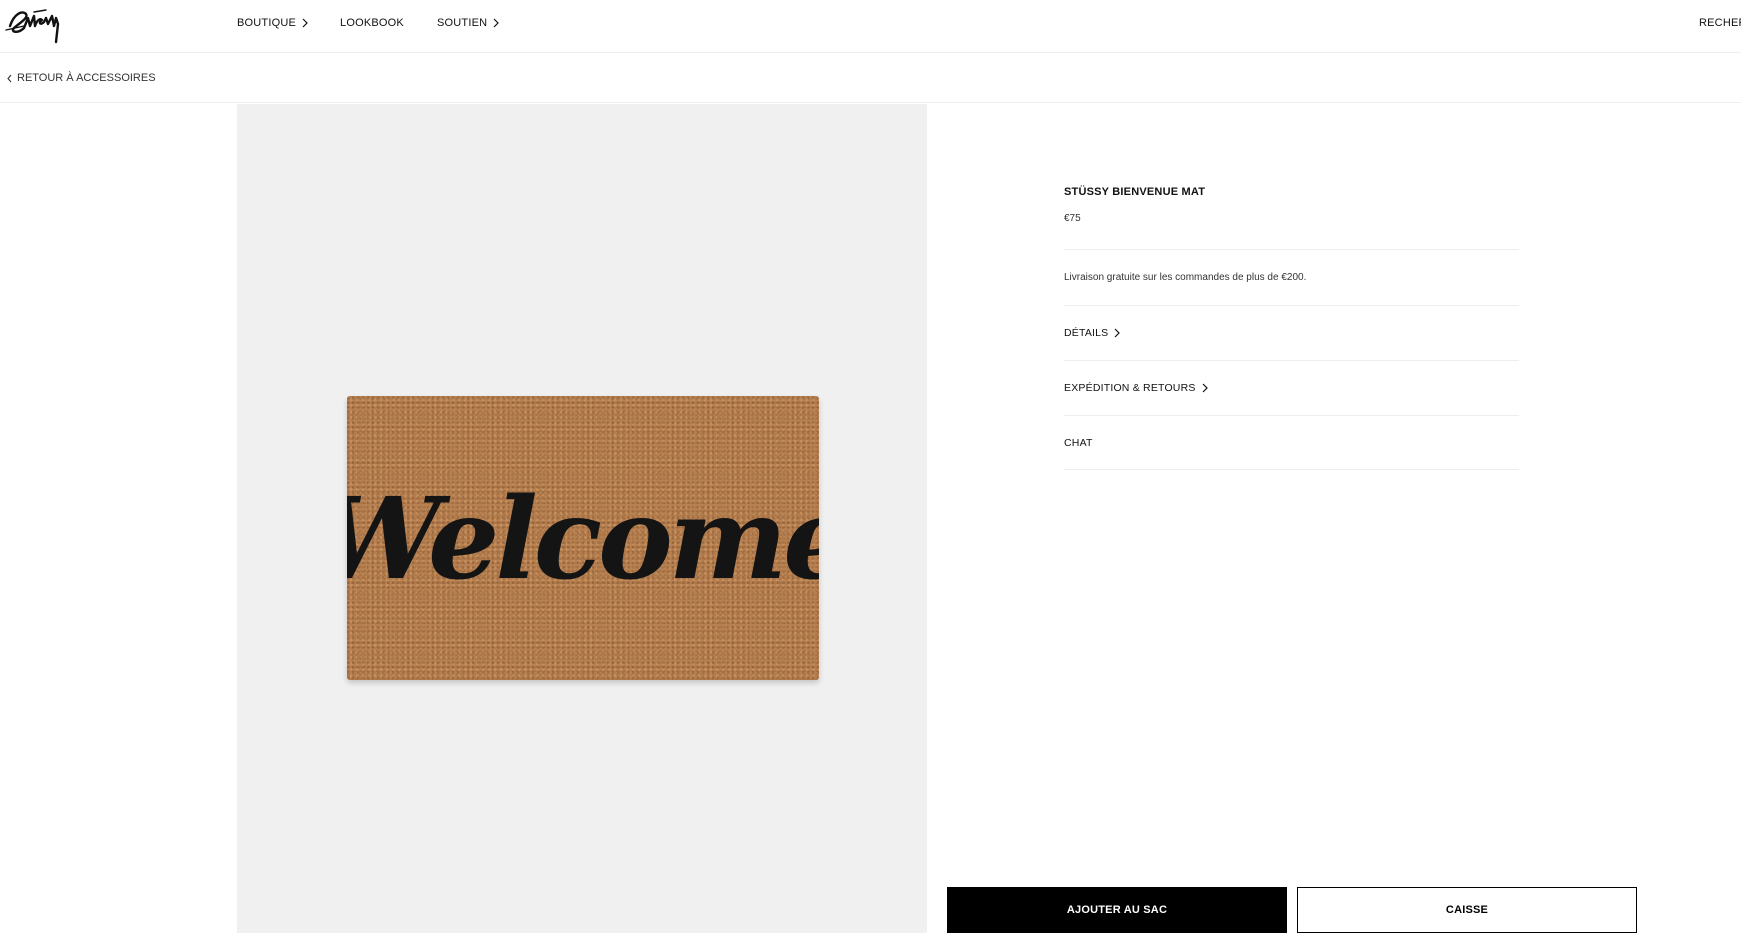 This screenshot has width=1741, height=941. I want to click on nav-item-boutique: BOUTIQUE, so click(272, 23).